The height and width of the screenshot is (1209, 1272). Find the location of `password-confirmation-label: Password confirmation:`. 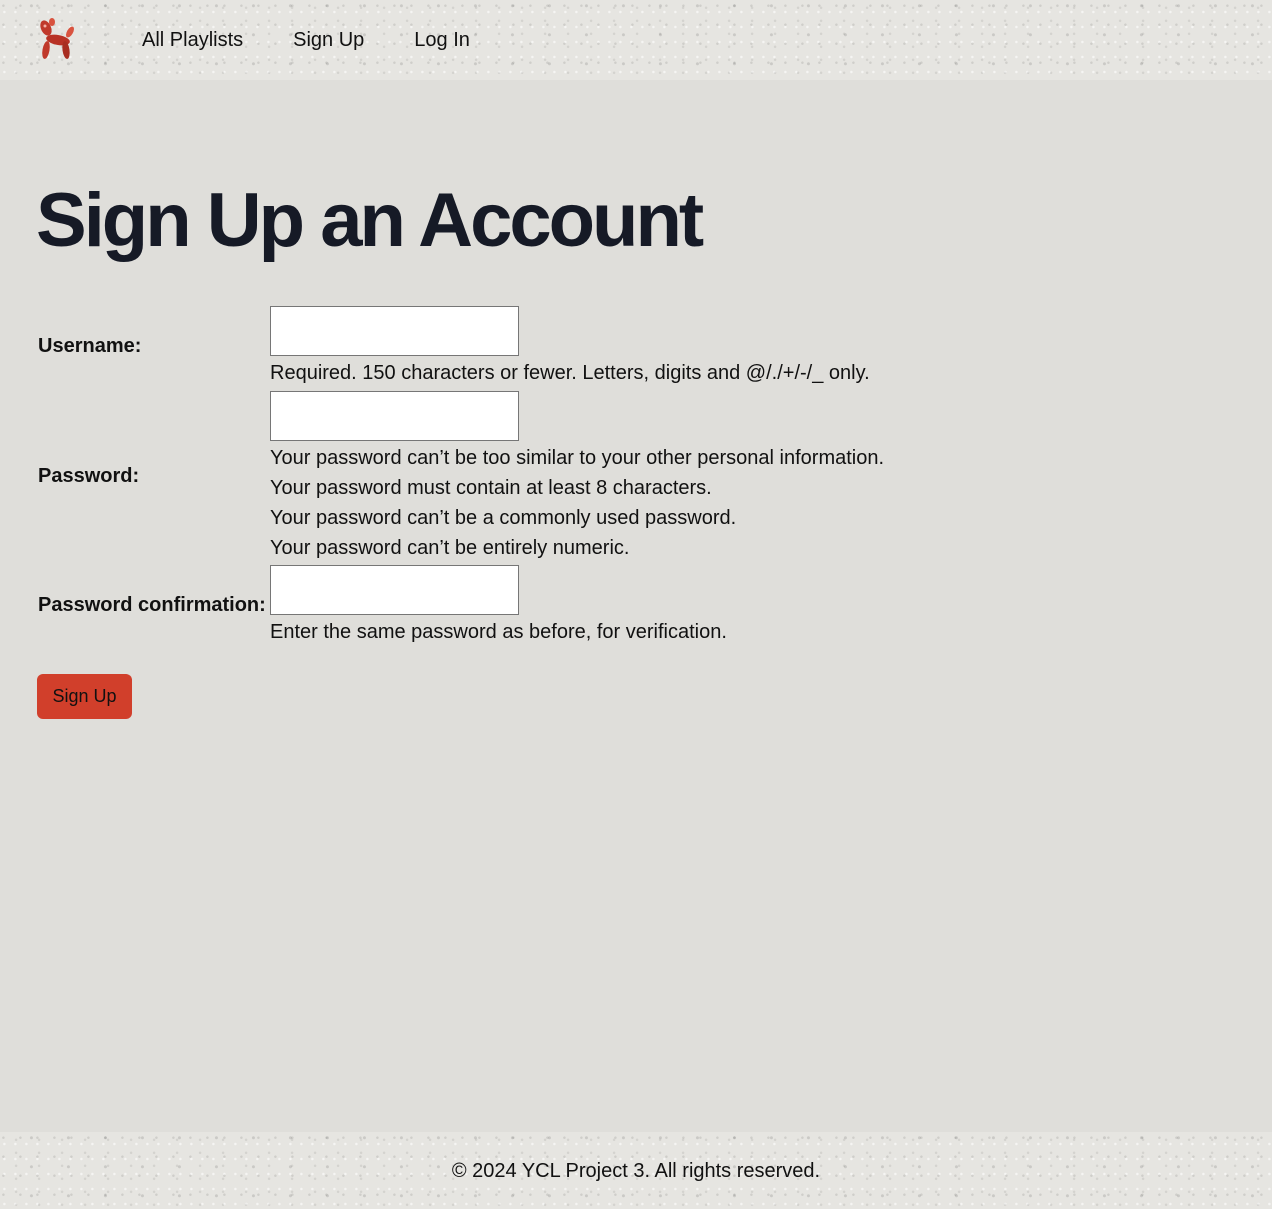

password-confirmation-label: Password confirmation: is located at coordinates (152, 605).